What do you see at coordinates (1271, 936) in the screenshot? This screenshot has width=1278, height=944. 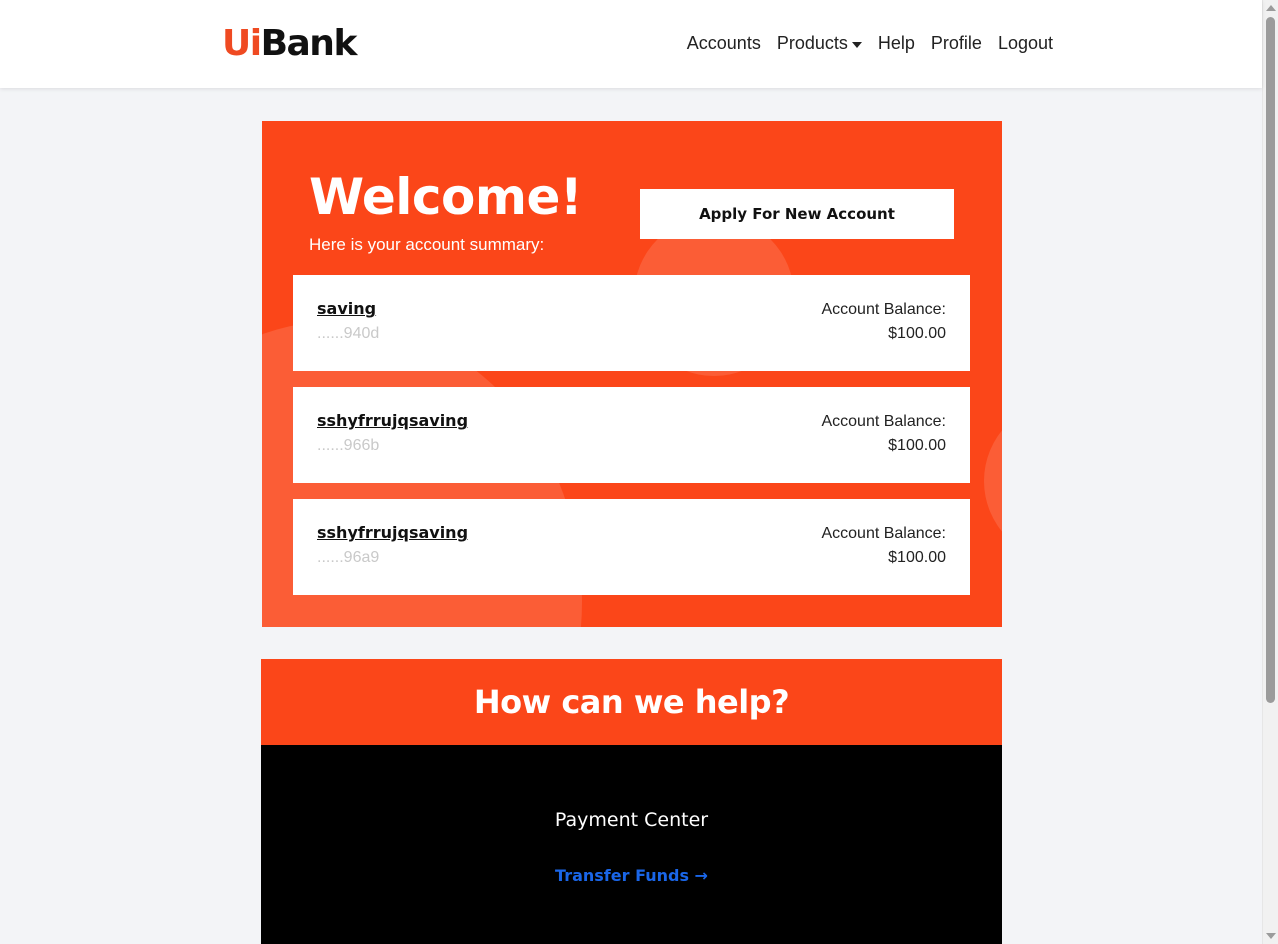 I see `scroll-down-arrow-icon` at bounding box center [1271, 936].